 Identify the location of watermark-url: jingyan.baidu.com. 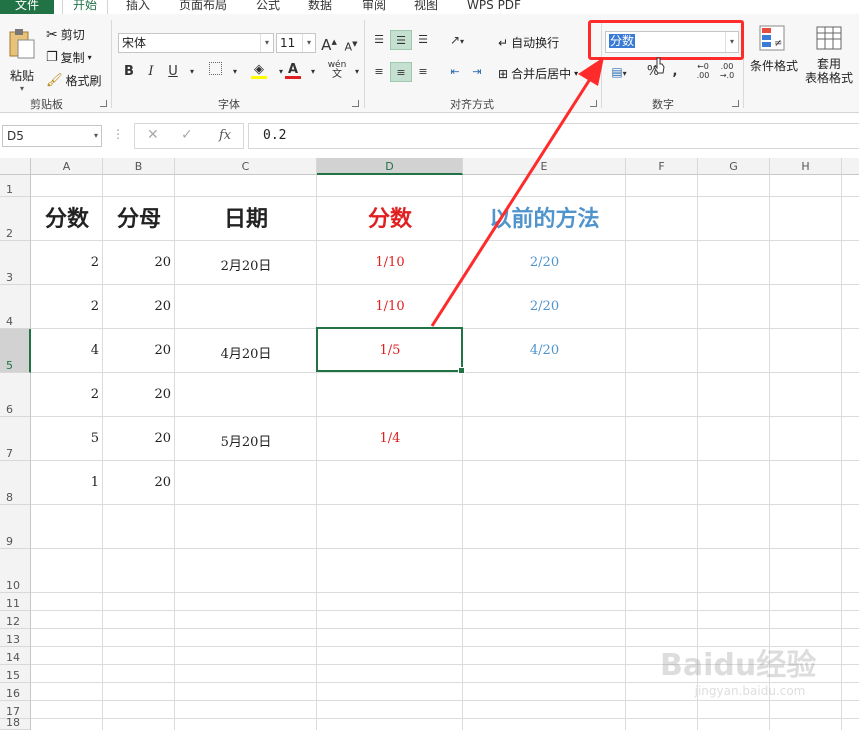
(750, 691).